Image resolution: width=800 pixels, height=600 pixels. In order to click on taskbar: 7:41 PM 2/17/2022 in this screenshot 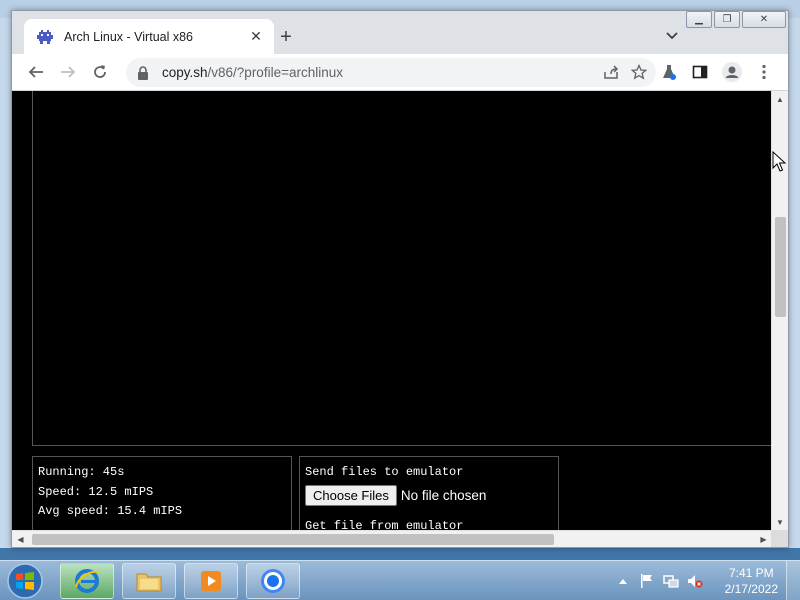, I will do `click(400, 580)`.